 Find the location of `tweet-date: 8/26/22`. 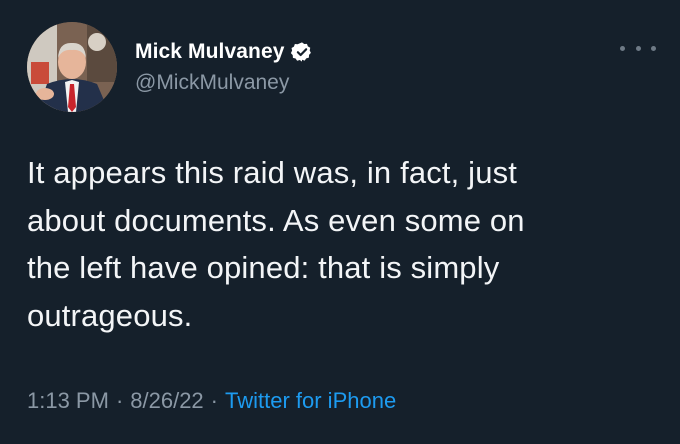

tweet-date: 8/26/22 is located at coordinates (166, 401).